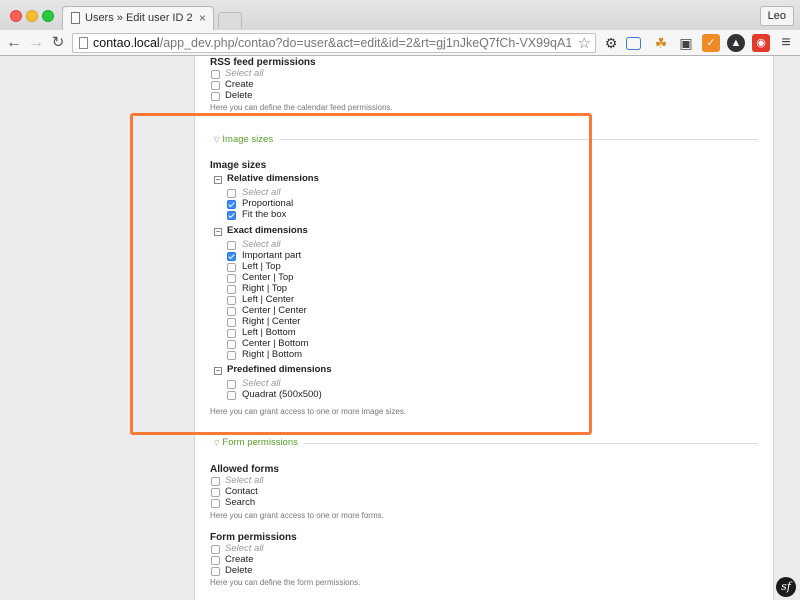 Image resolution: width=800 pixels, height=600 pixels. What do you see at coordinates (661, 43) in the screenshot?
I see `basket-icon: ☘` at bounding box center [661, 43].